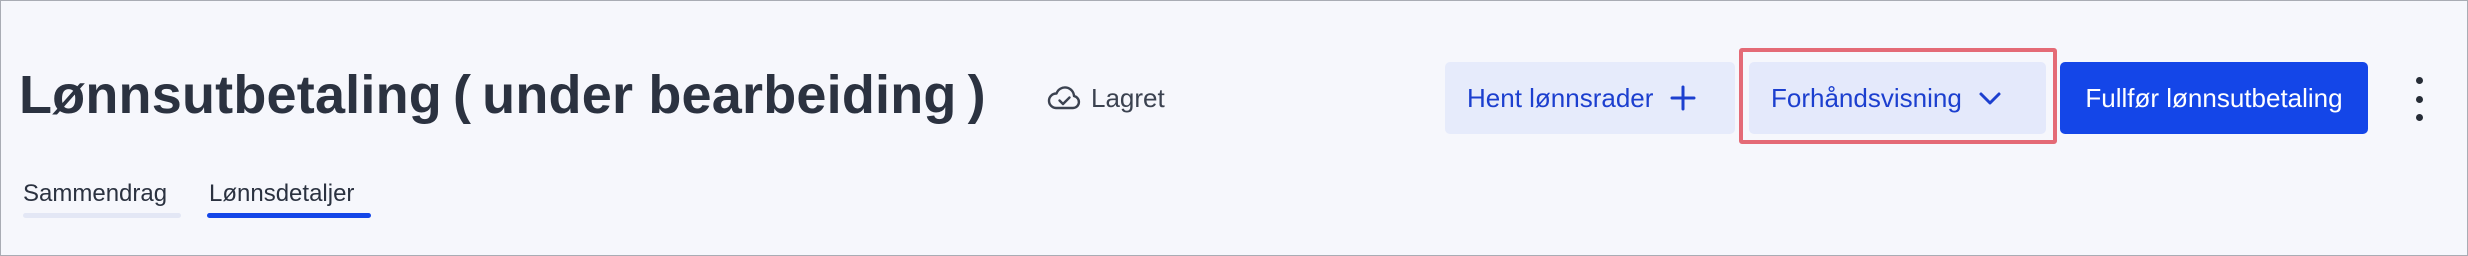 This screenshot has width=2468, height=256. I want to click on forhandsvisning-label: Forhåndsvisning, so click(1866, 97).